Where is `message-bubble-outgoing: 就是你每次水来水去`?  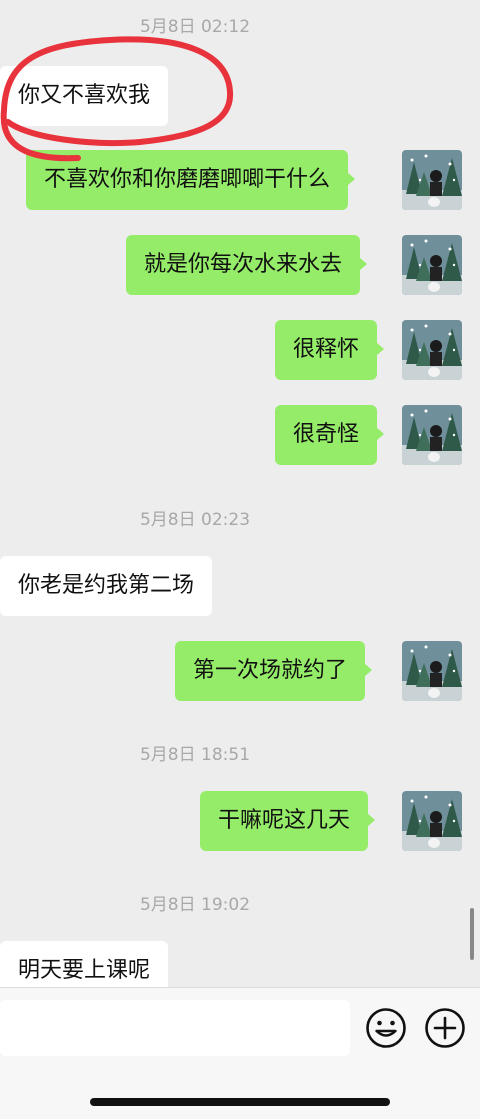
message-bubble-outgoing: 就是你每次水来水去 is located at coordinates (247, 265).